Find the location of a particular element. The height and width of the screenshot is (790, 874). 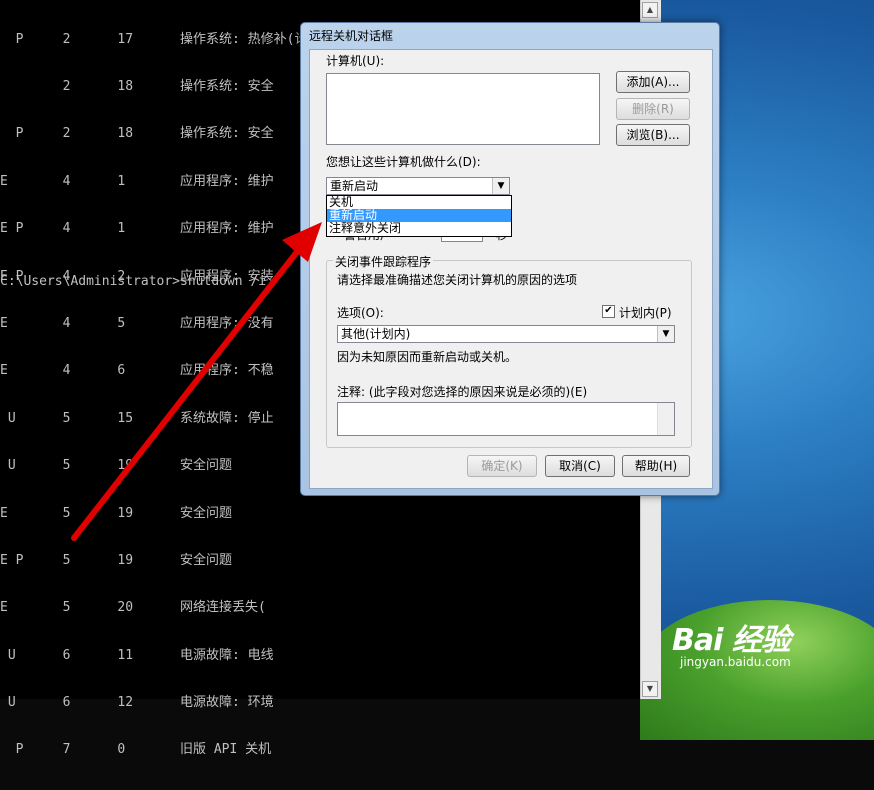

baidu-logo: Bai 经验 is located at coordinates (731, 640).